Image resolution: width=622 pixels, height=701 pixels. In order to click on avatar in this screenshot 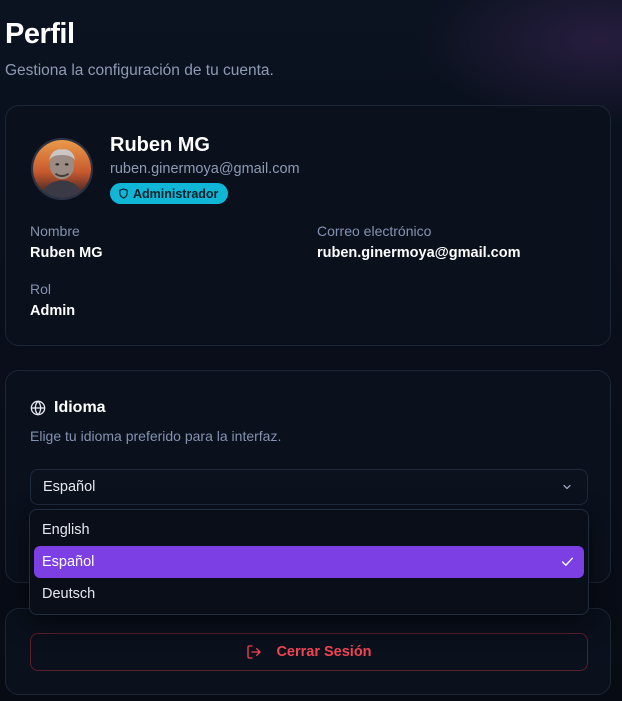, I will do `click(62, 169)`.